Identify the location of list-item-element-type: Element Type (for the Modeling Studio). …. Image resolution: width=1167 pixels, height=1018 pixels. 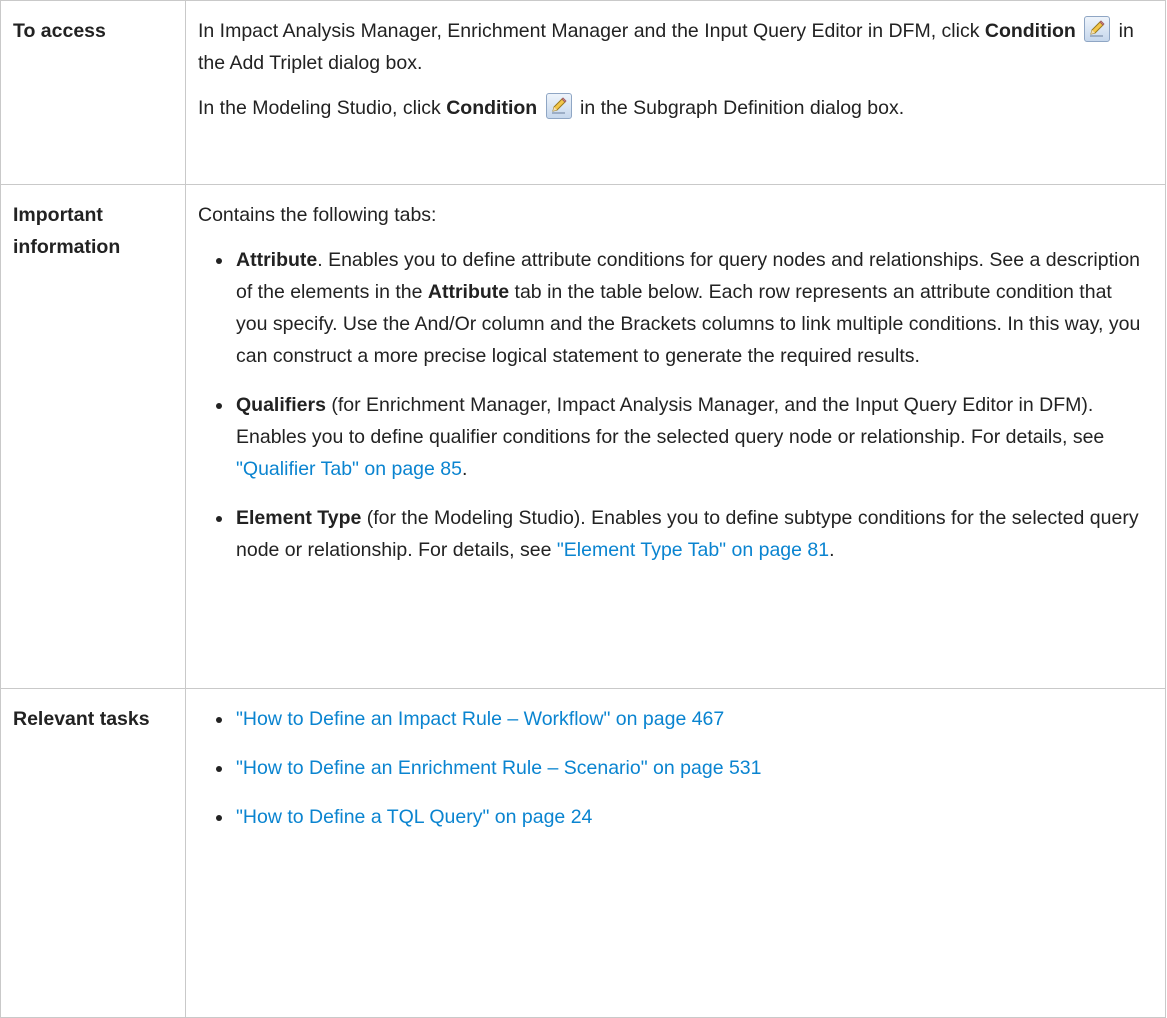
(672, 534).